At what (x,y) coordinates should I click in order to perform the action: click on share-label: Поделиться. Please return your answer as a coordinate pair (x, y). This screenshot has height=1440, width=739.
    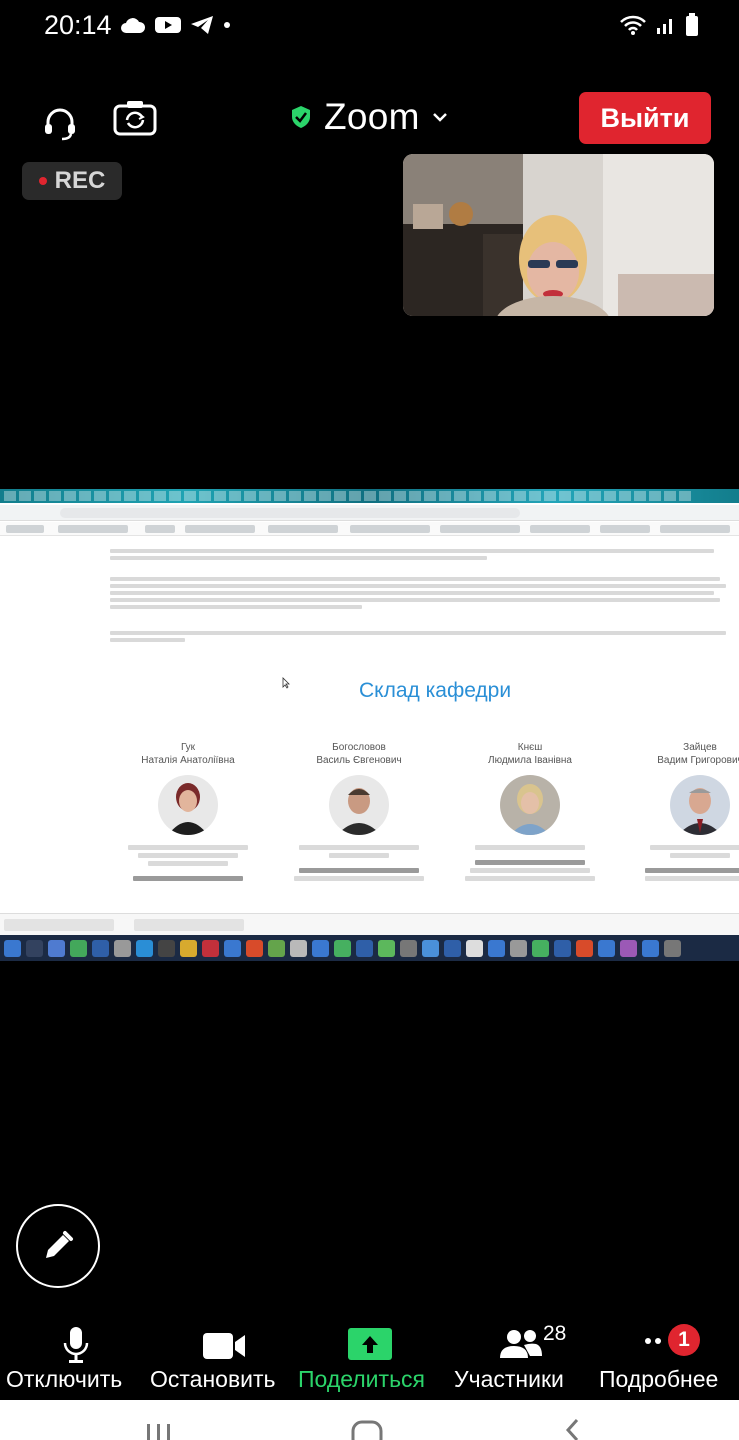
    Looking at the image, I should click on (362, 1379).